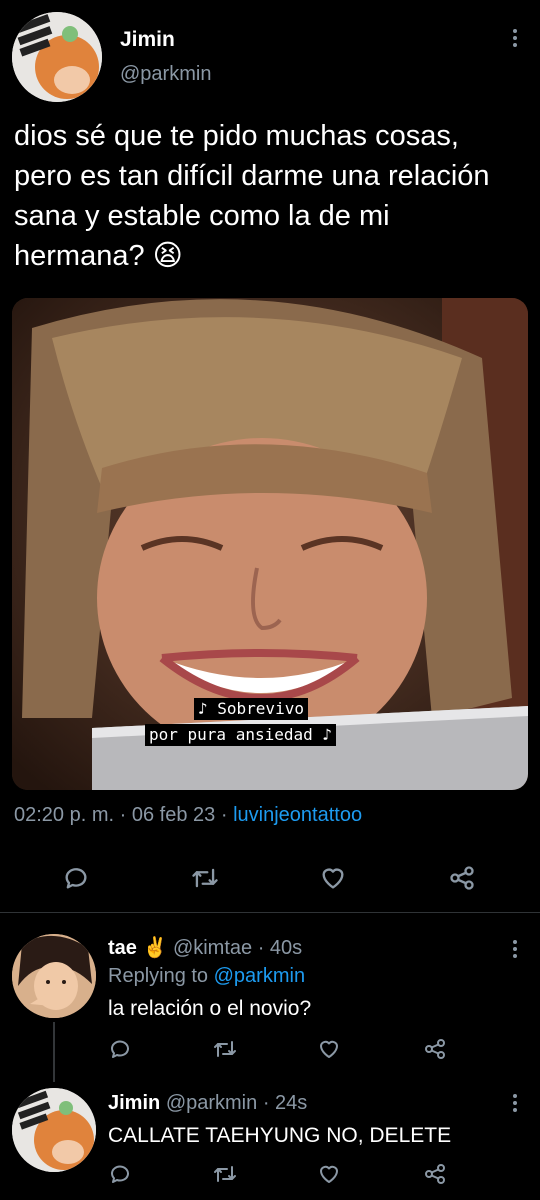 This screenshot has height=1200, width=540. What do you see at coordinates (212, 948) in the screenshot?
I see `reply-1-author-handle: @kimtae` at bounding box center [212, 948].